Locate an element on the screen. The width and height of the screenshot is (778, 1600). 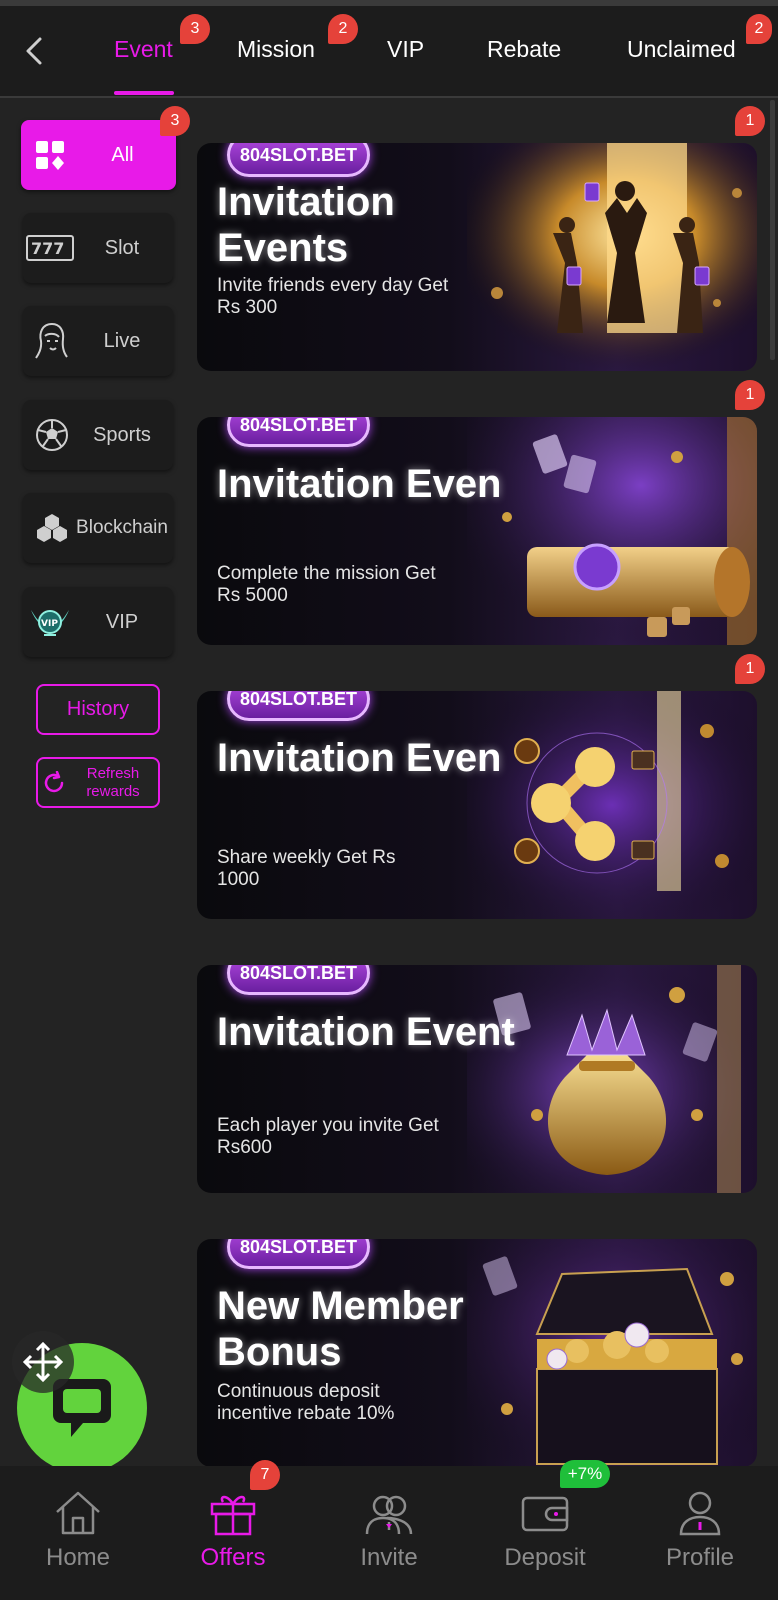
bottom-nav: Home Offers 7 Invite Deposit +7% Profile is located at coordinates (389, 1530).